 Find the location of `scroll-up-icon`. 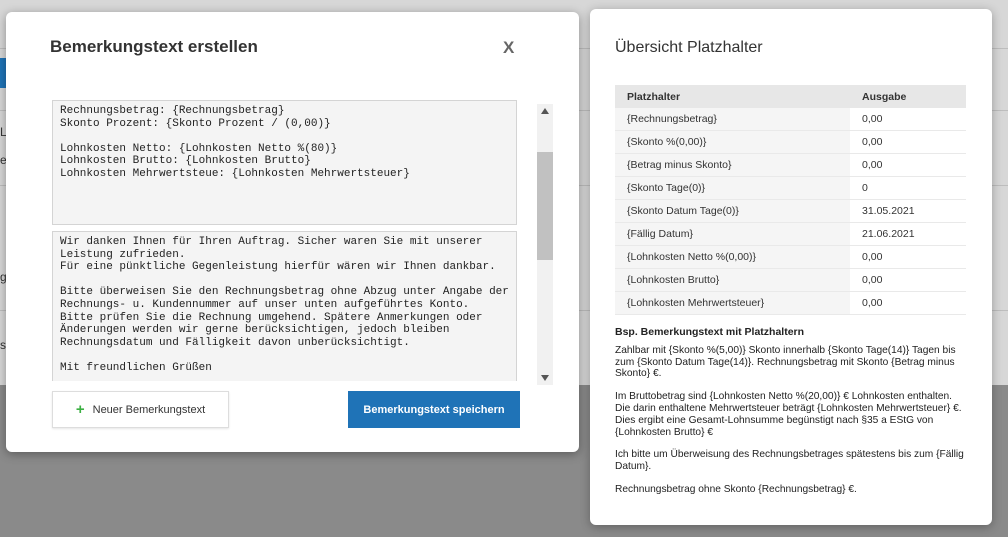

scroll-up-icon is located at coordinates (545, 111).